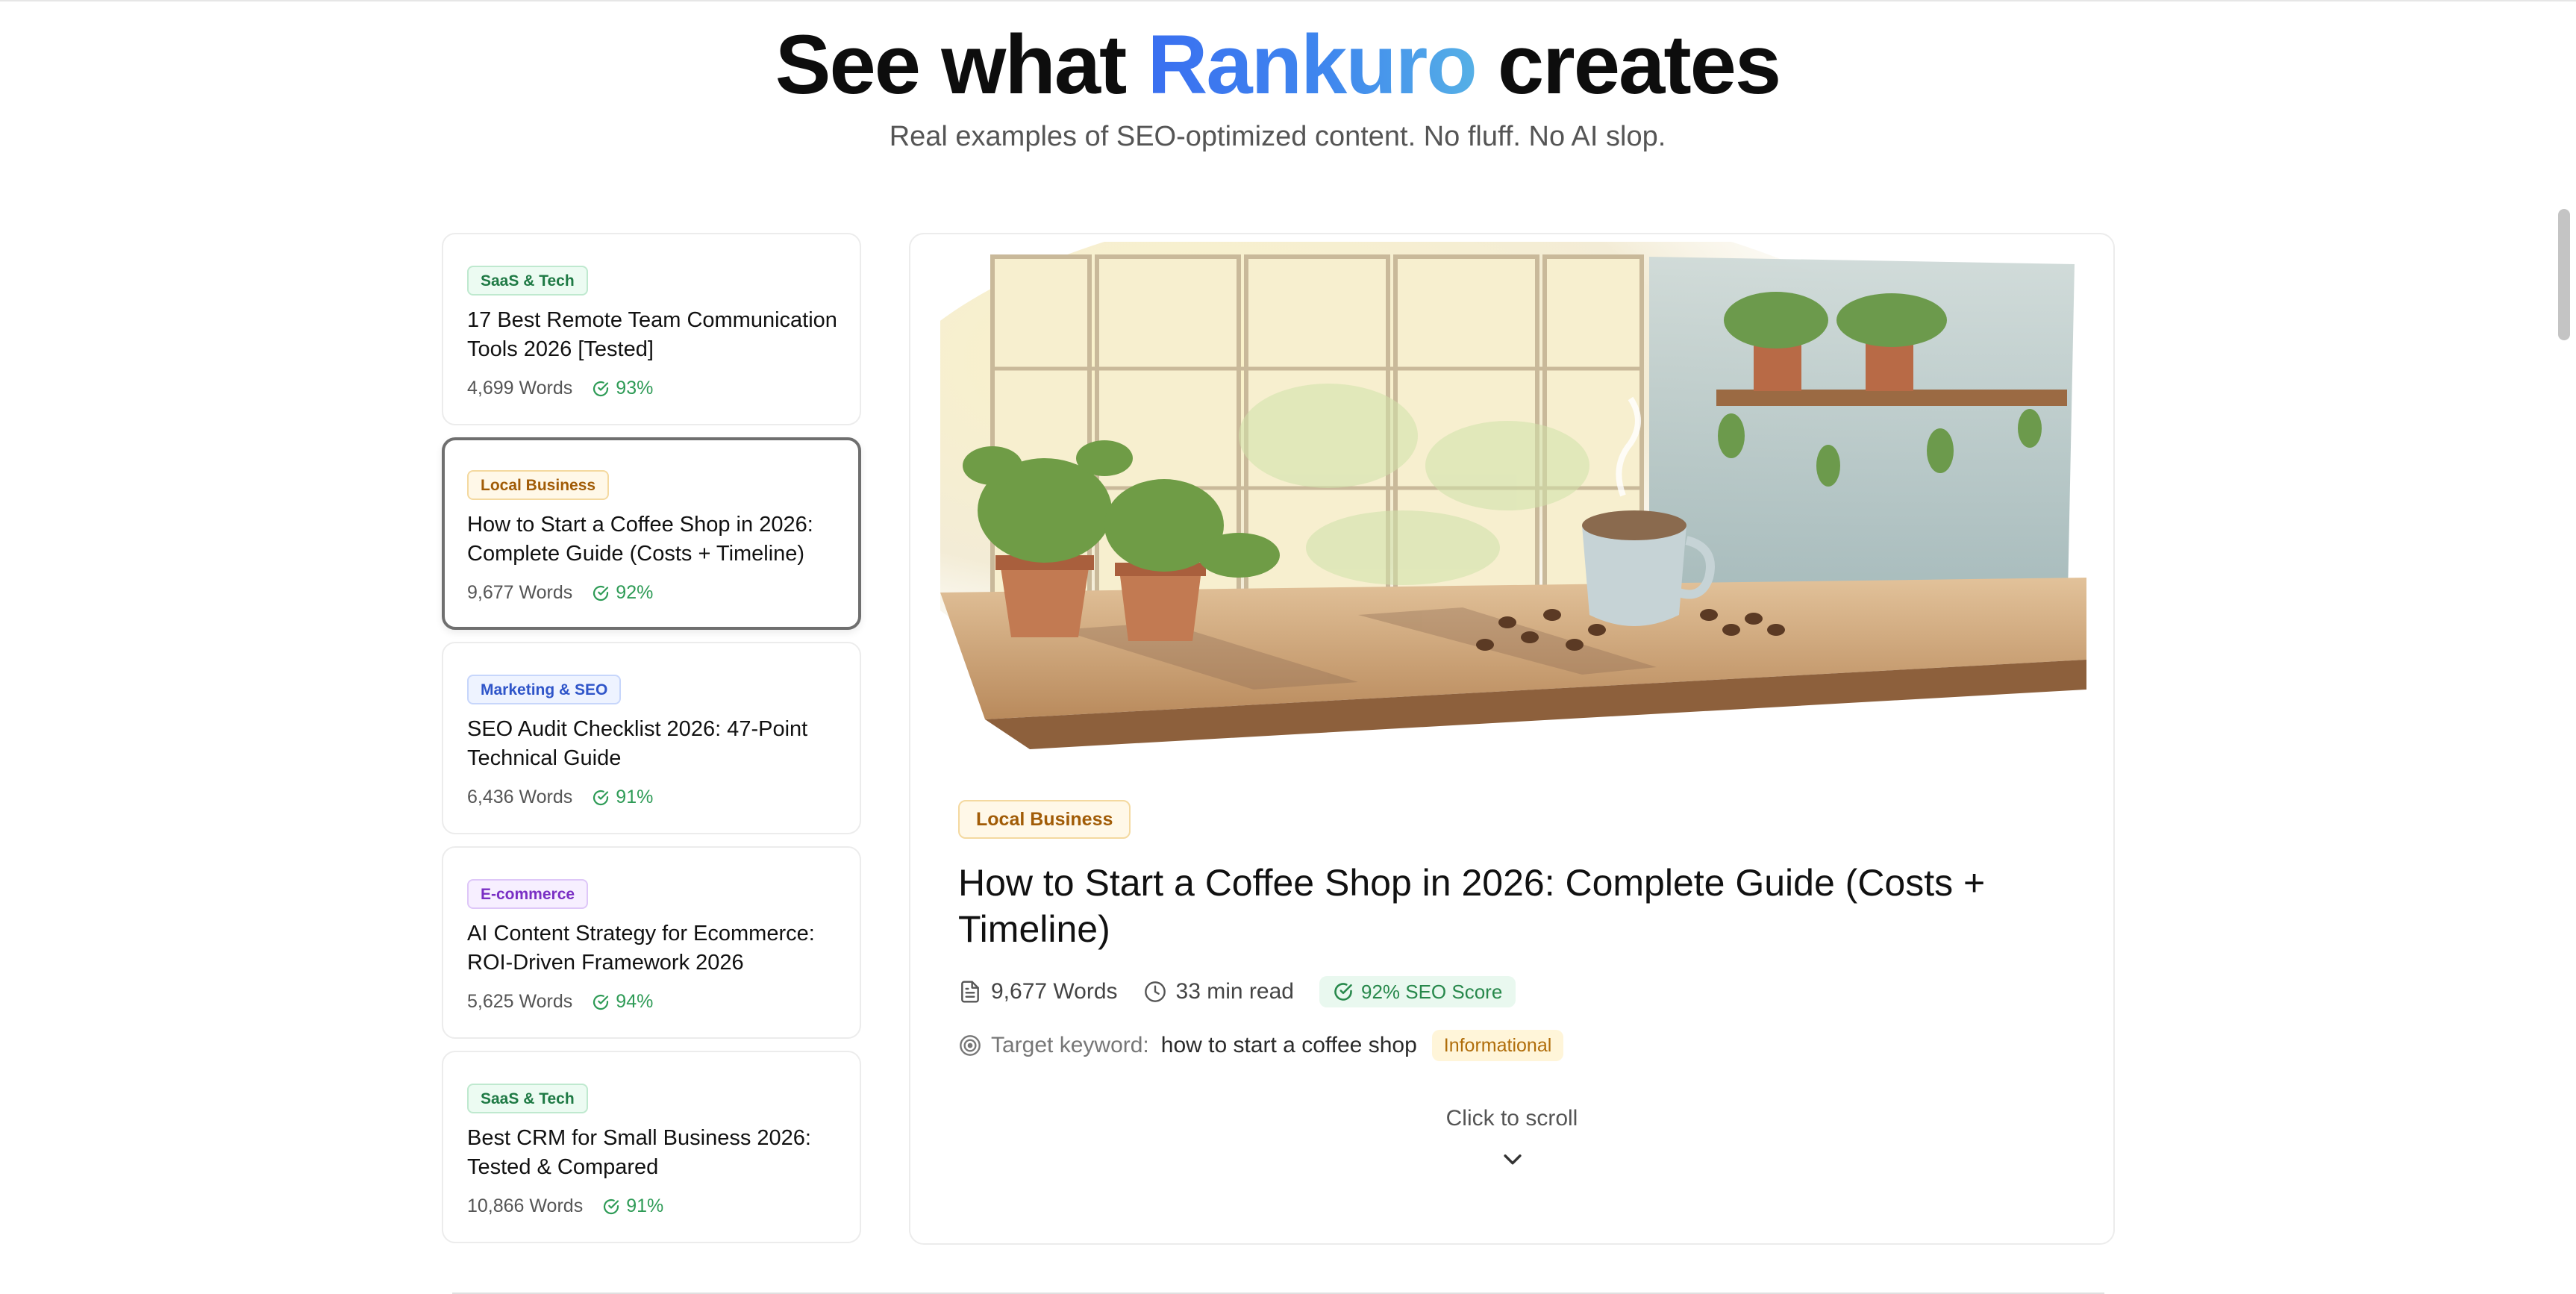 The image size is (2576, 1294). What do you see at coordinates (951, 64) in the screenshot?
I see `hero-title-pre: See what` at bounding box center [951, 64].